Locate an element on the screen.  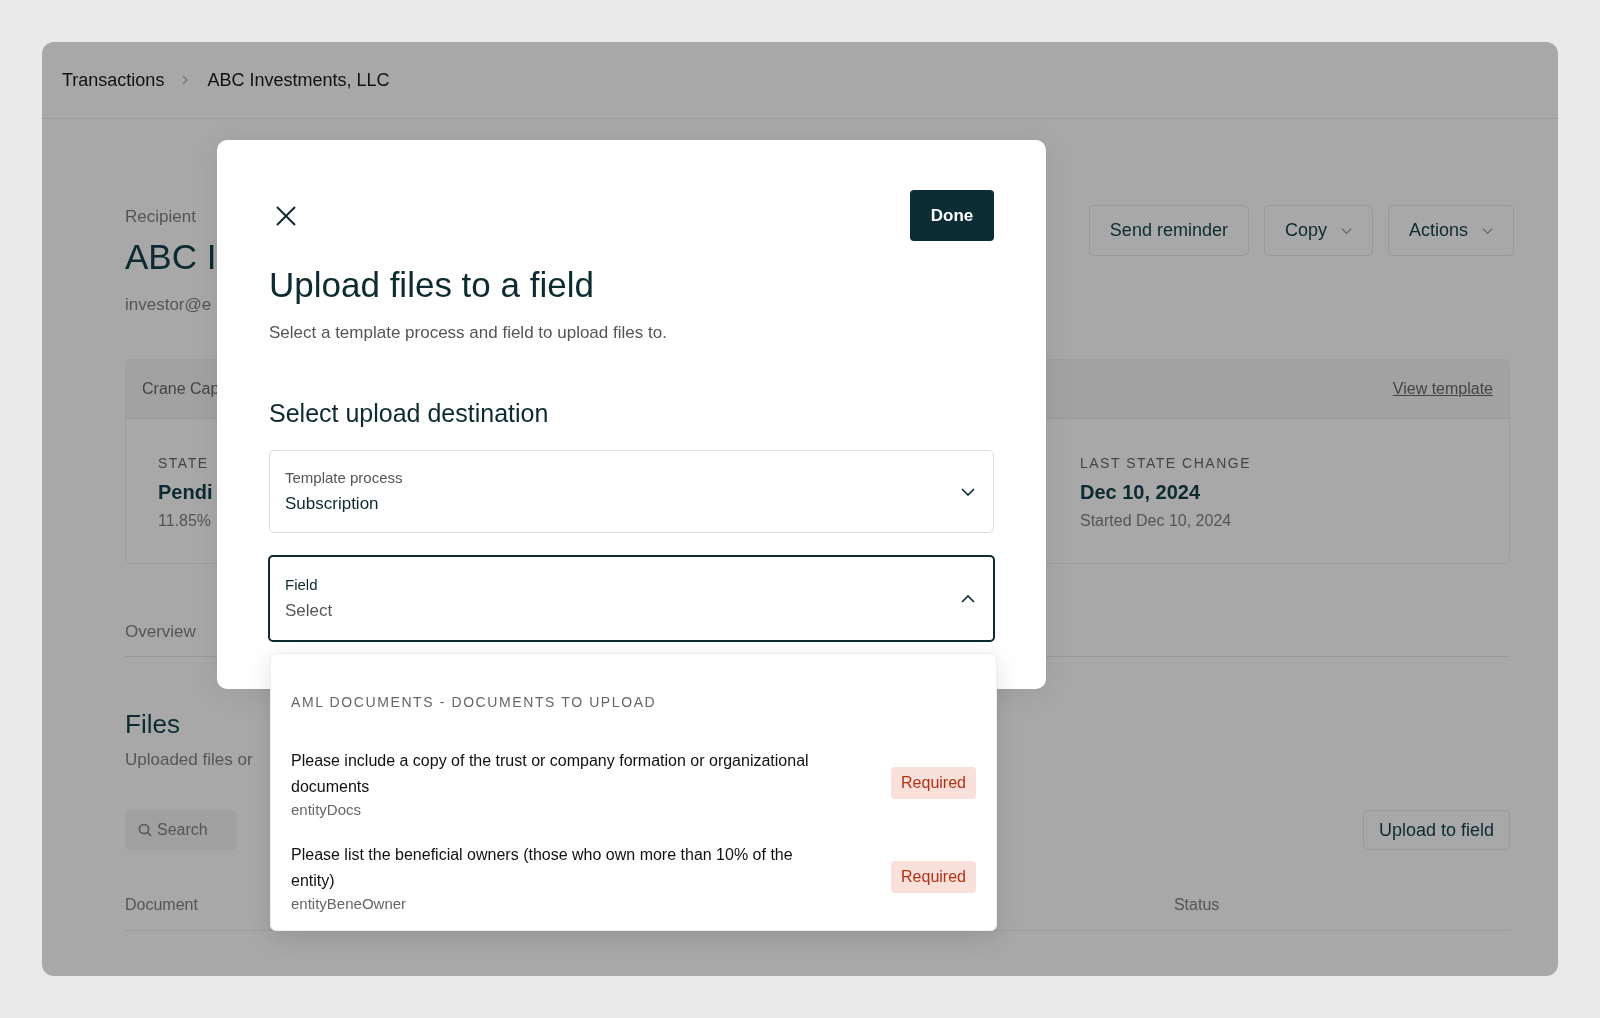
stat-value: Pendi is located at coordinates (185, 492).